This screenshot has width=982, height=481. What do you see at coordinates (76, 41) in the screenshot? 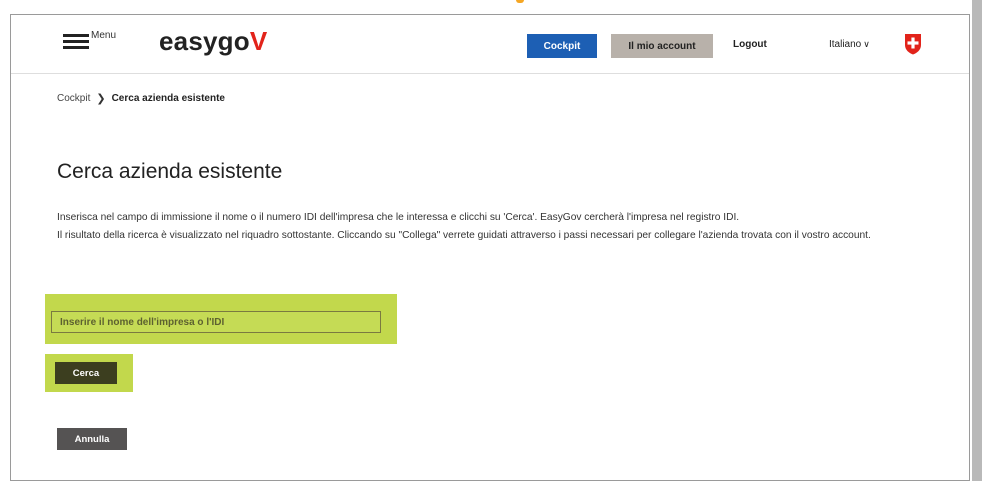
I see `hamburger-icon` at bounding box center [76, 41].